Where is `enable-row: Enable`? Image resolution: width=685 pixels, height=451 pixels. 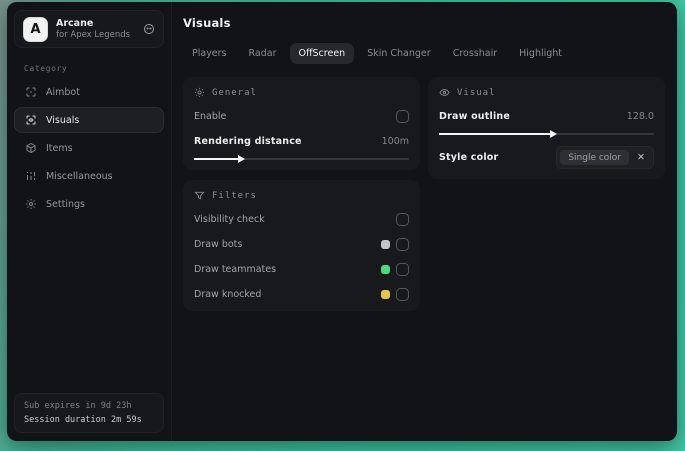 enable-row: Enable is located at coordinates (301, 116).